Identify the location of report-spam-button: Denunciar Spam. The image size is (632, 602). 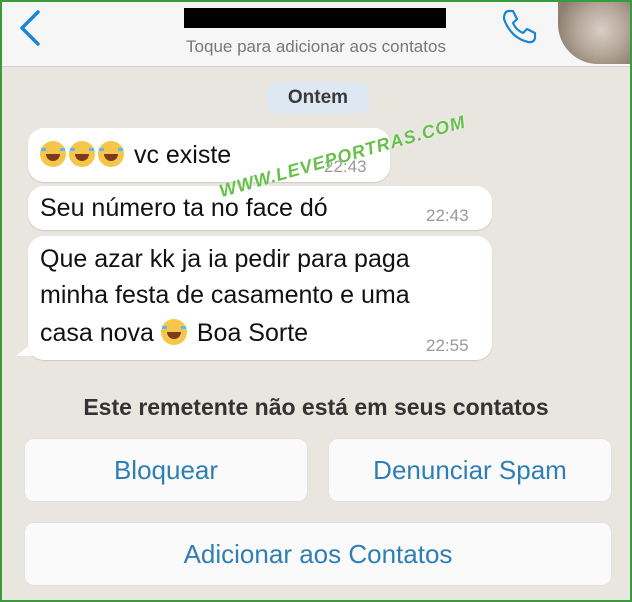
(470, 470).